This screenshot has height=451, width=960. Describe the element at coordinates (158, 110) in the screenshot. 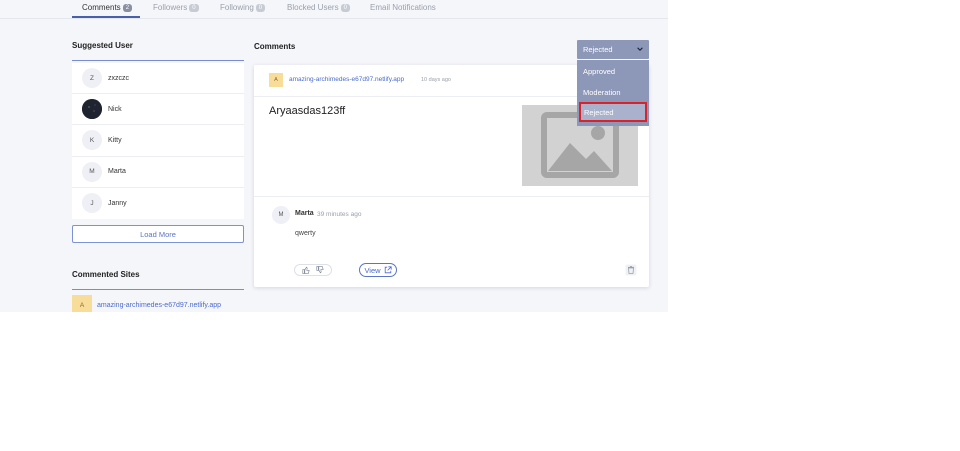

I see `suggested-user-row: Nick` at that location.